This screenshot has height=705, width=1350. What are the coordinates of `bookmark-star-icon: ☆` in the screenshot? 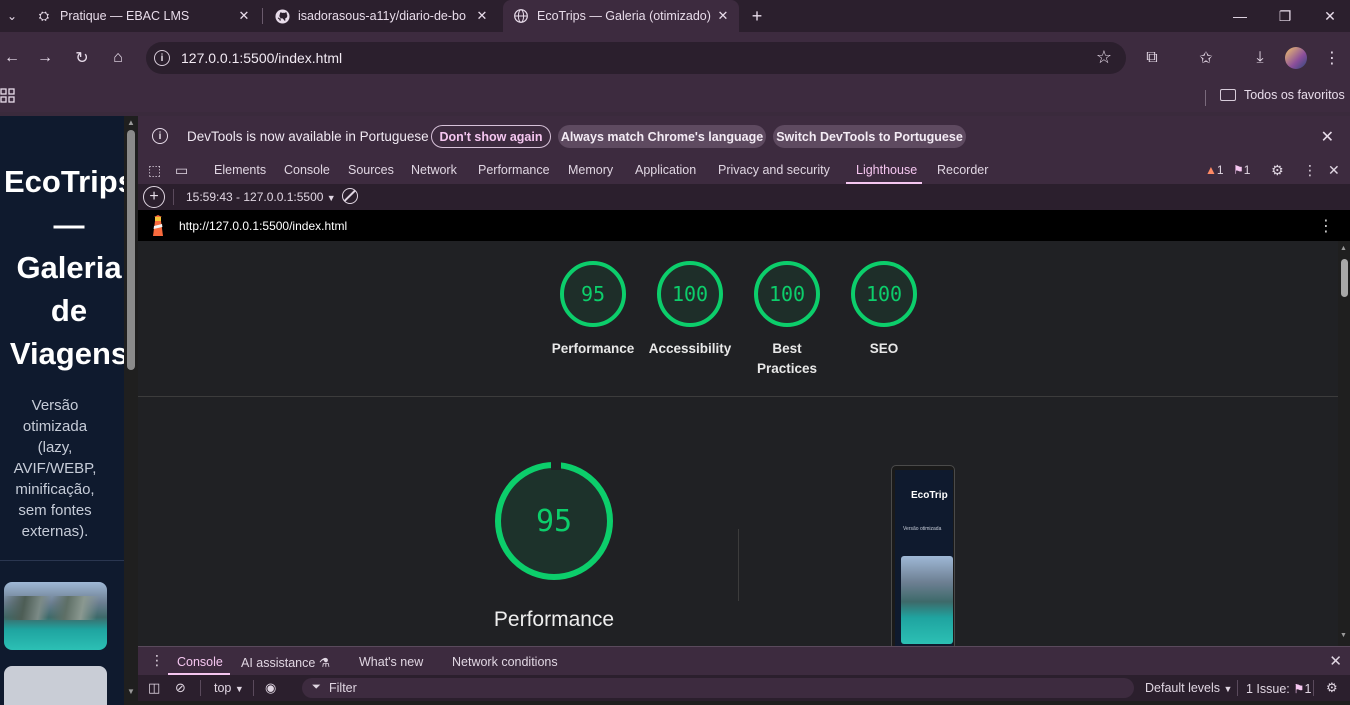 It's located at (1104, 57).